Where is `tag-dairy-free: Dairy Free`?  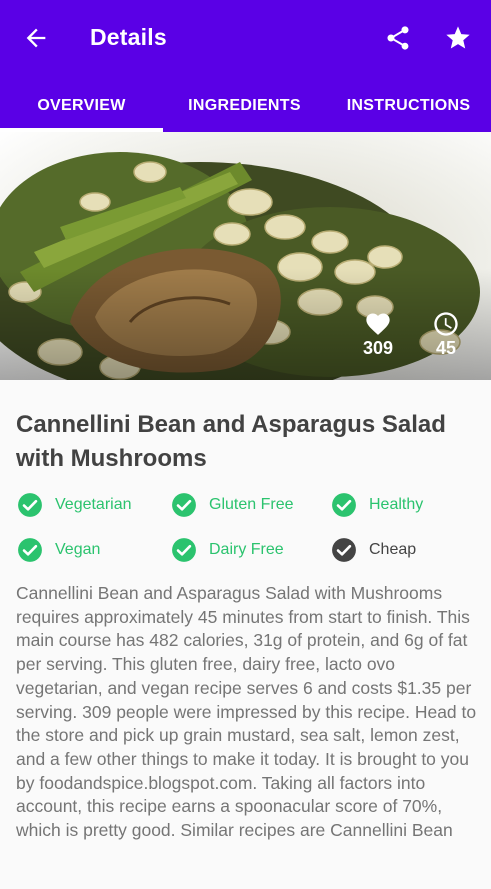 tag-dairy-free: Dairy Free is located at coordinates (227, 550).